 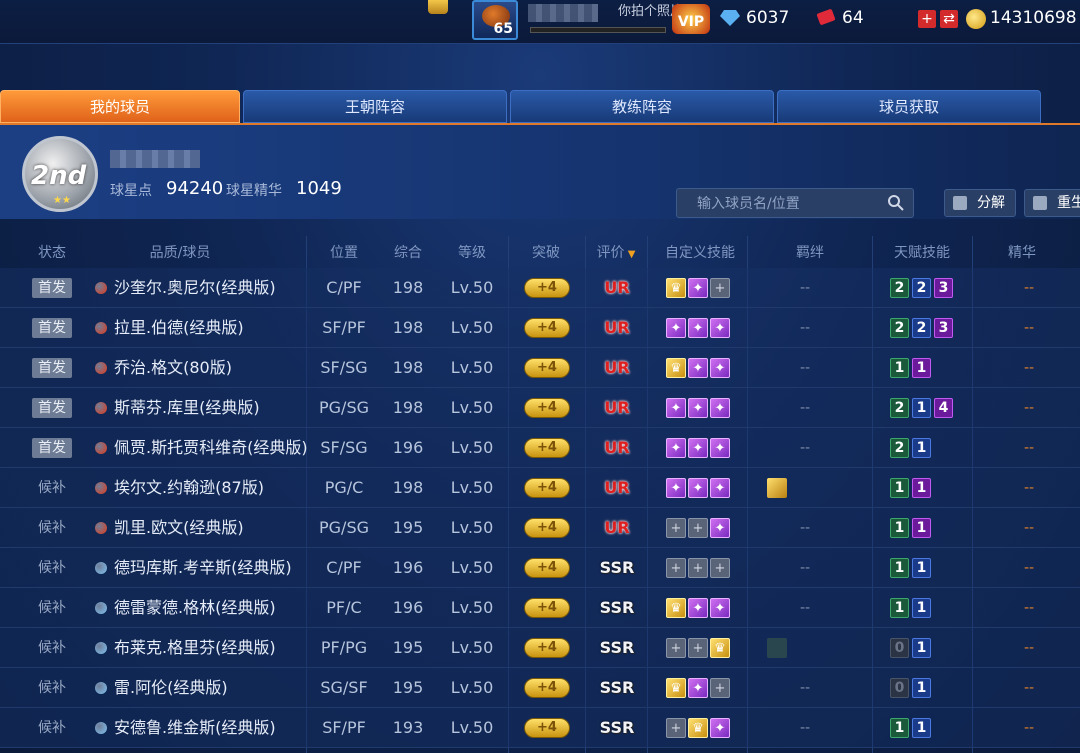 What do you see at coordinates (1052, 203) in the screenshot?
I see `rebirth-button: 重生` at bounding box center [1052, 203].